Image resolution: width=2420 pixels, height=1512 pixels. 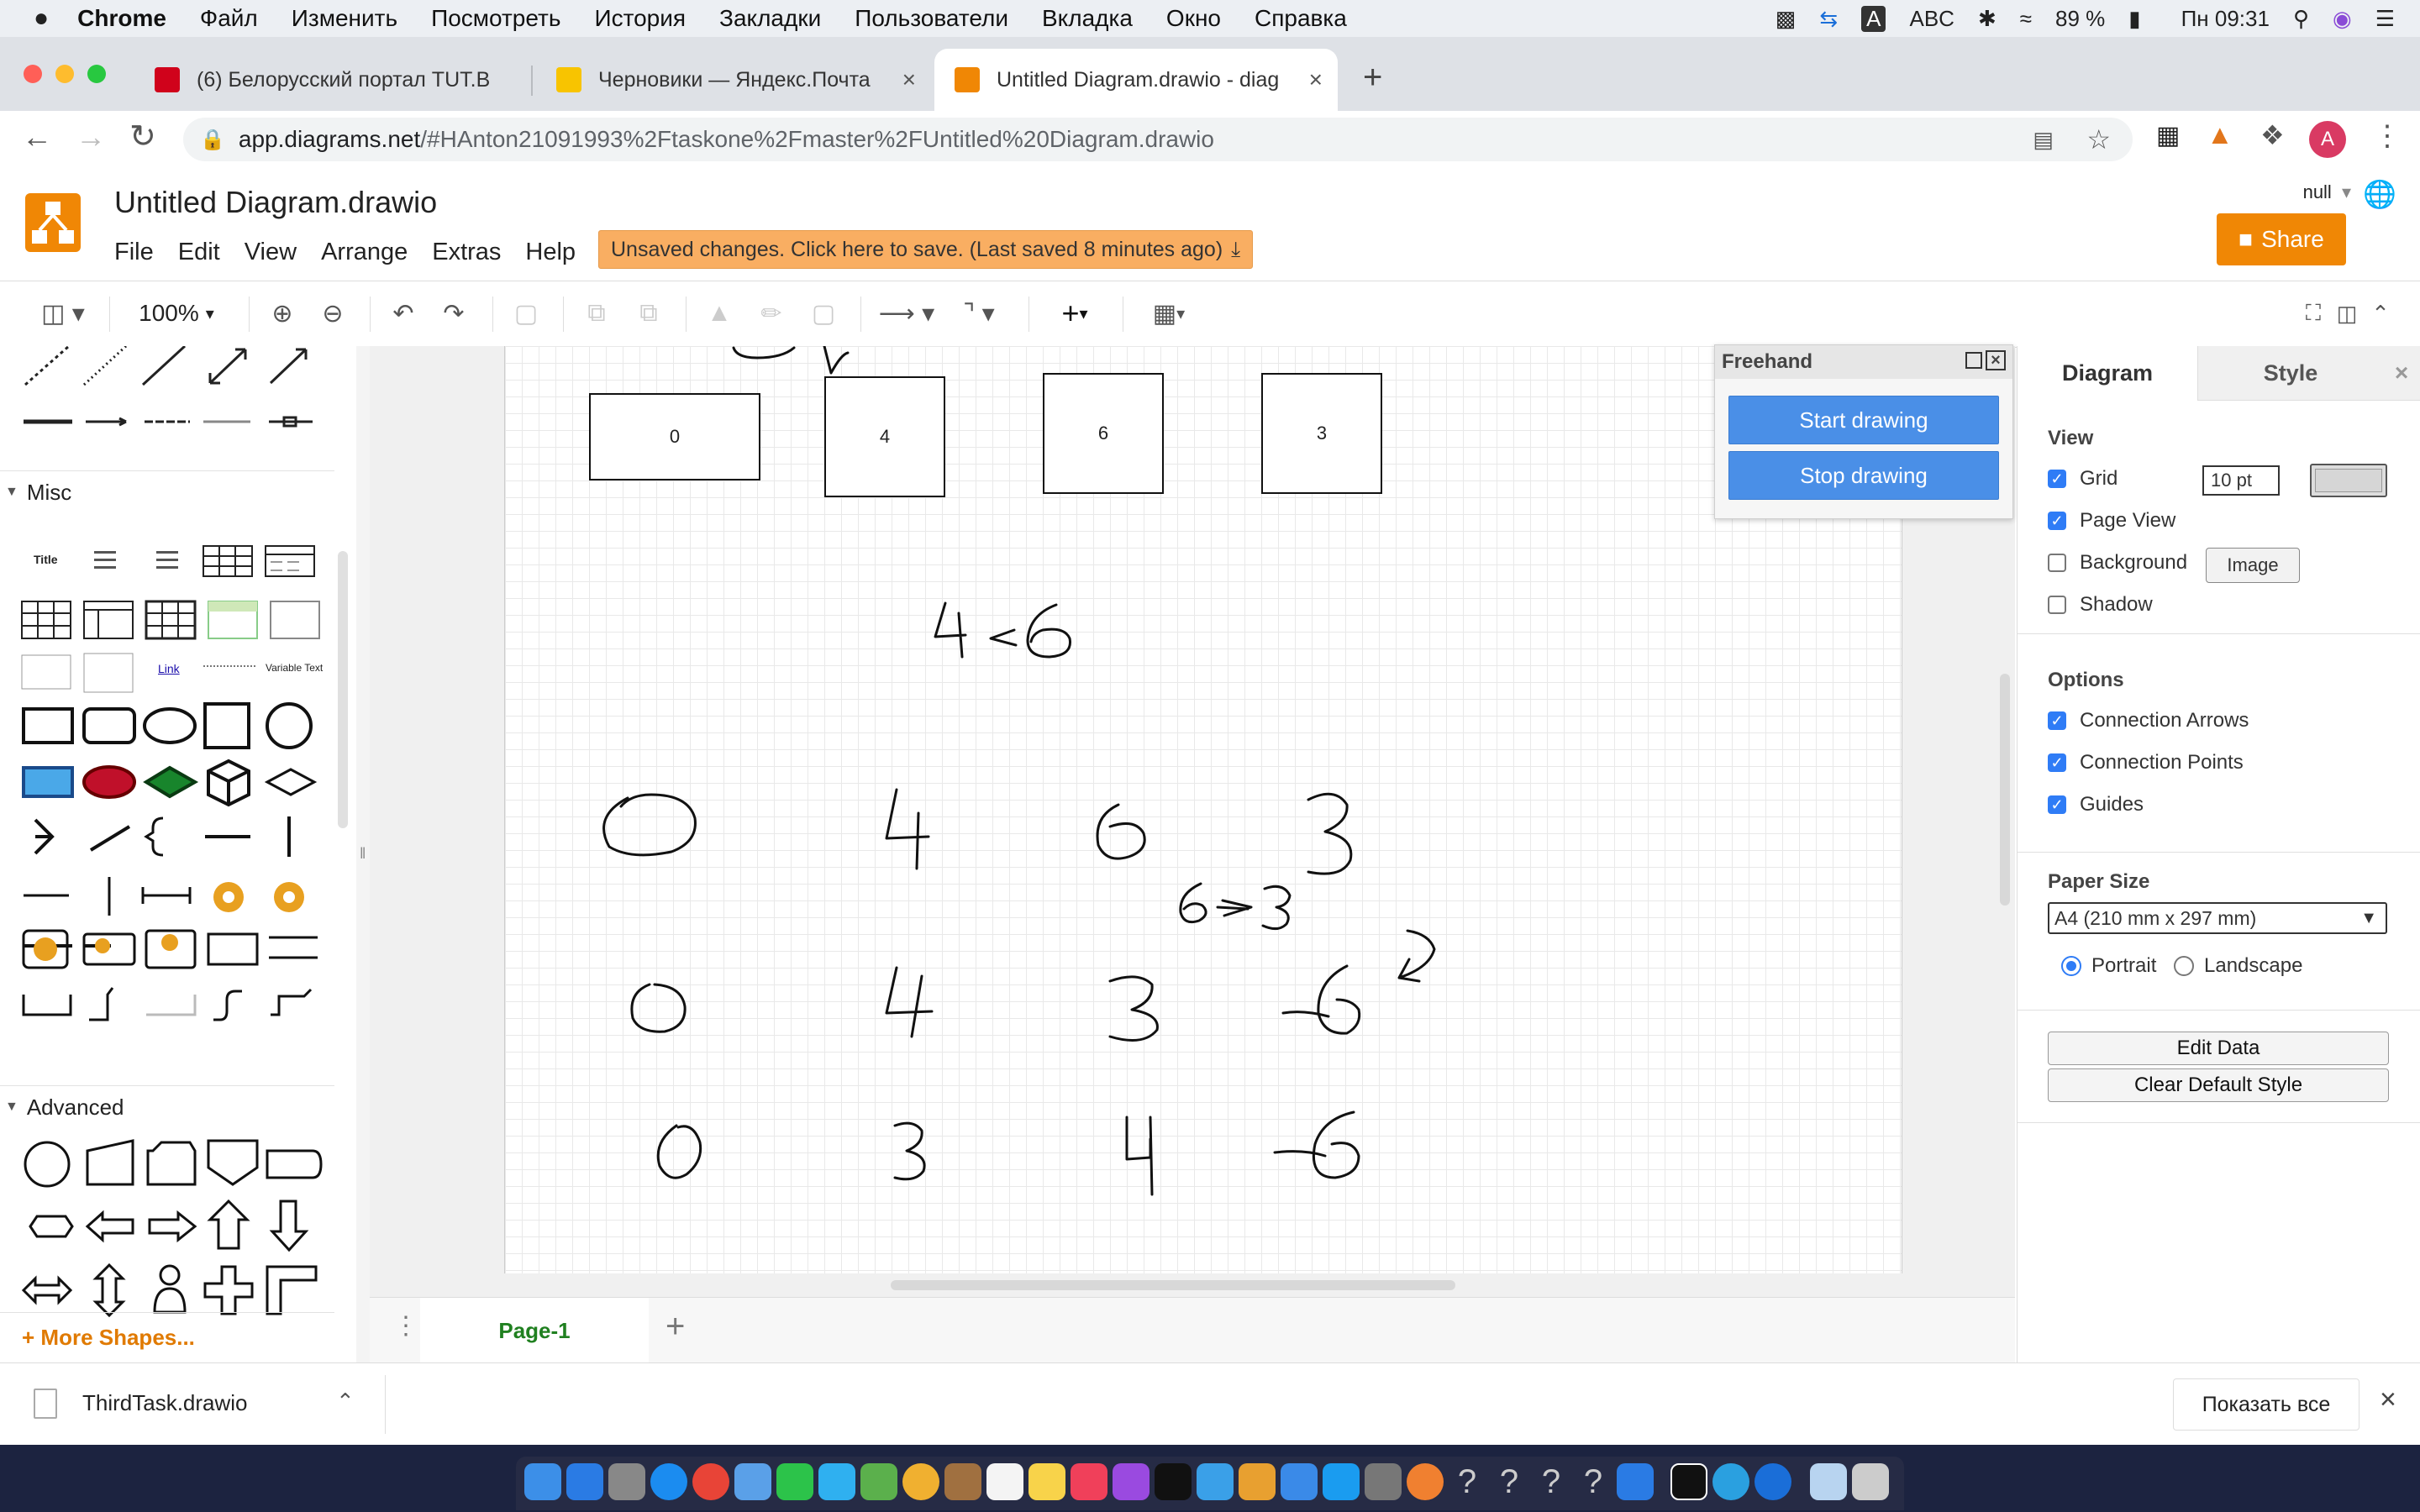 I want to click on chevron-up-icon: ⌃, so click(x=345, y=1402).